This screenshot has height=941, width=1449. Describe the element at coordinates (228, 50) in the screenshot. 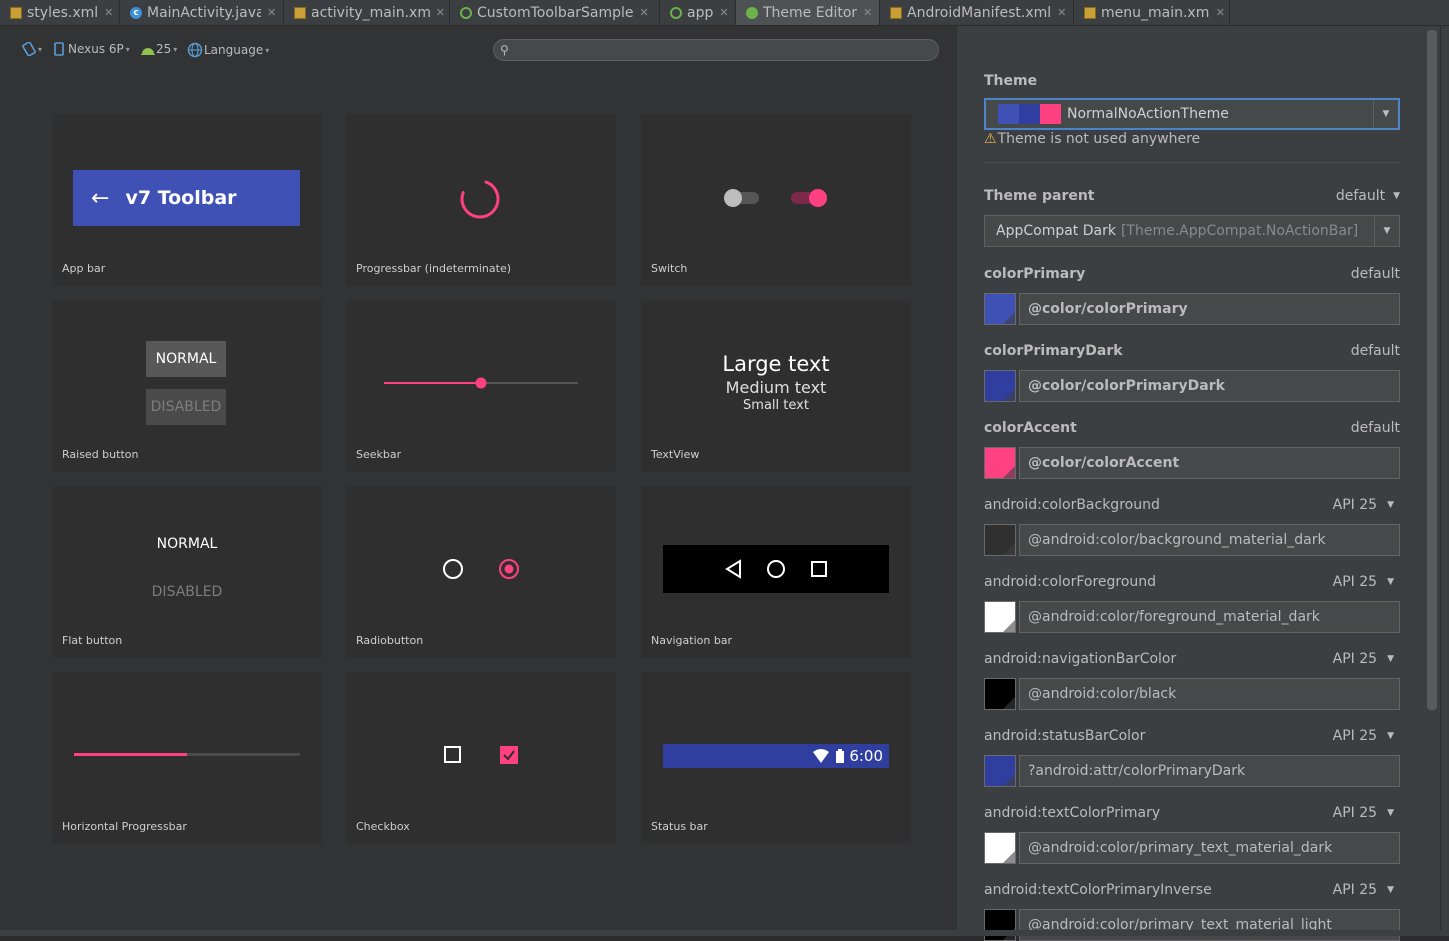

I see `language-dropdown: Language ▾` at that location.